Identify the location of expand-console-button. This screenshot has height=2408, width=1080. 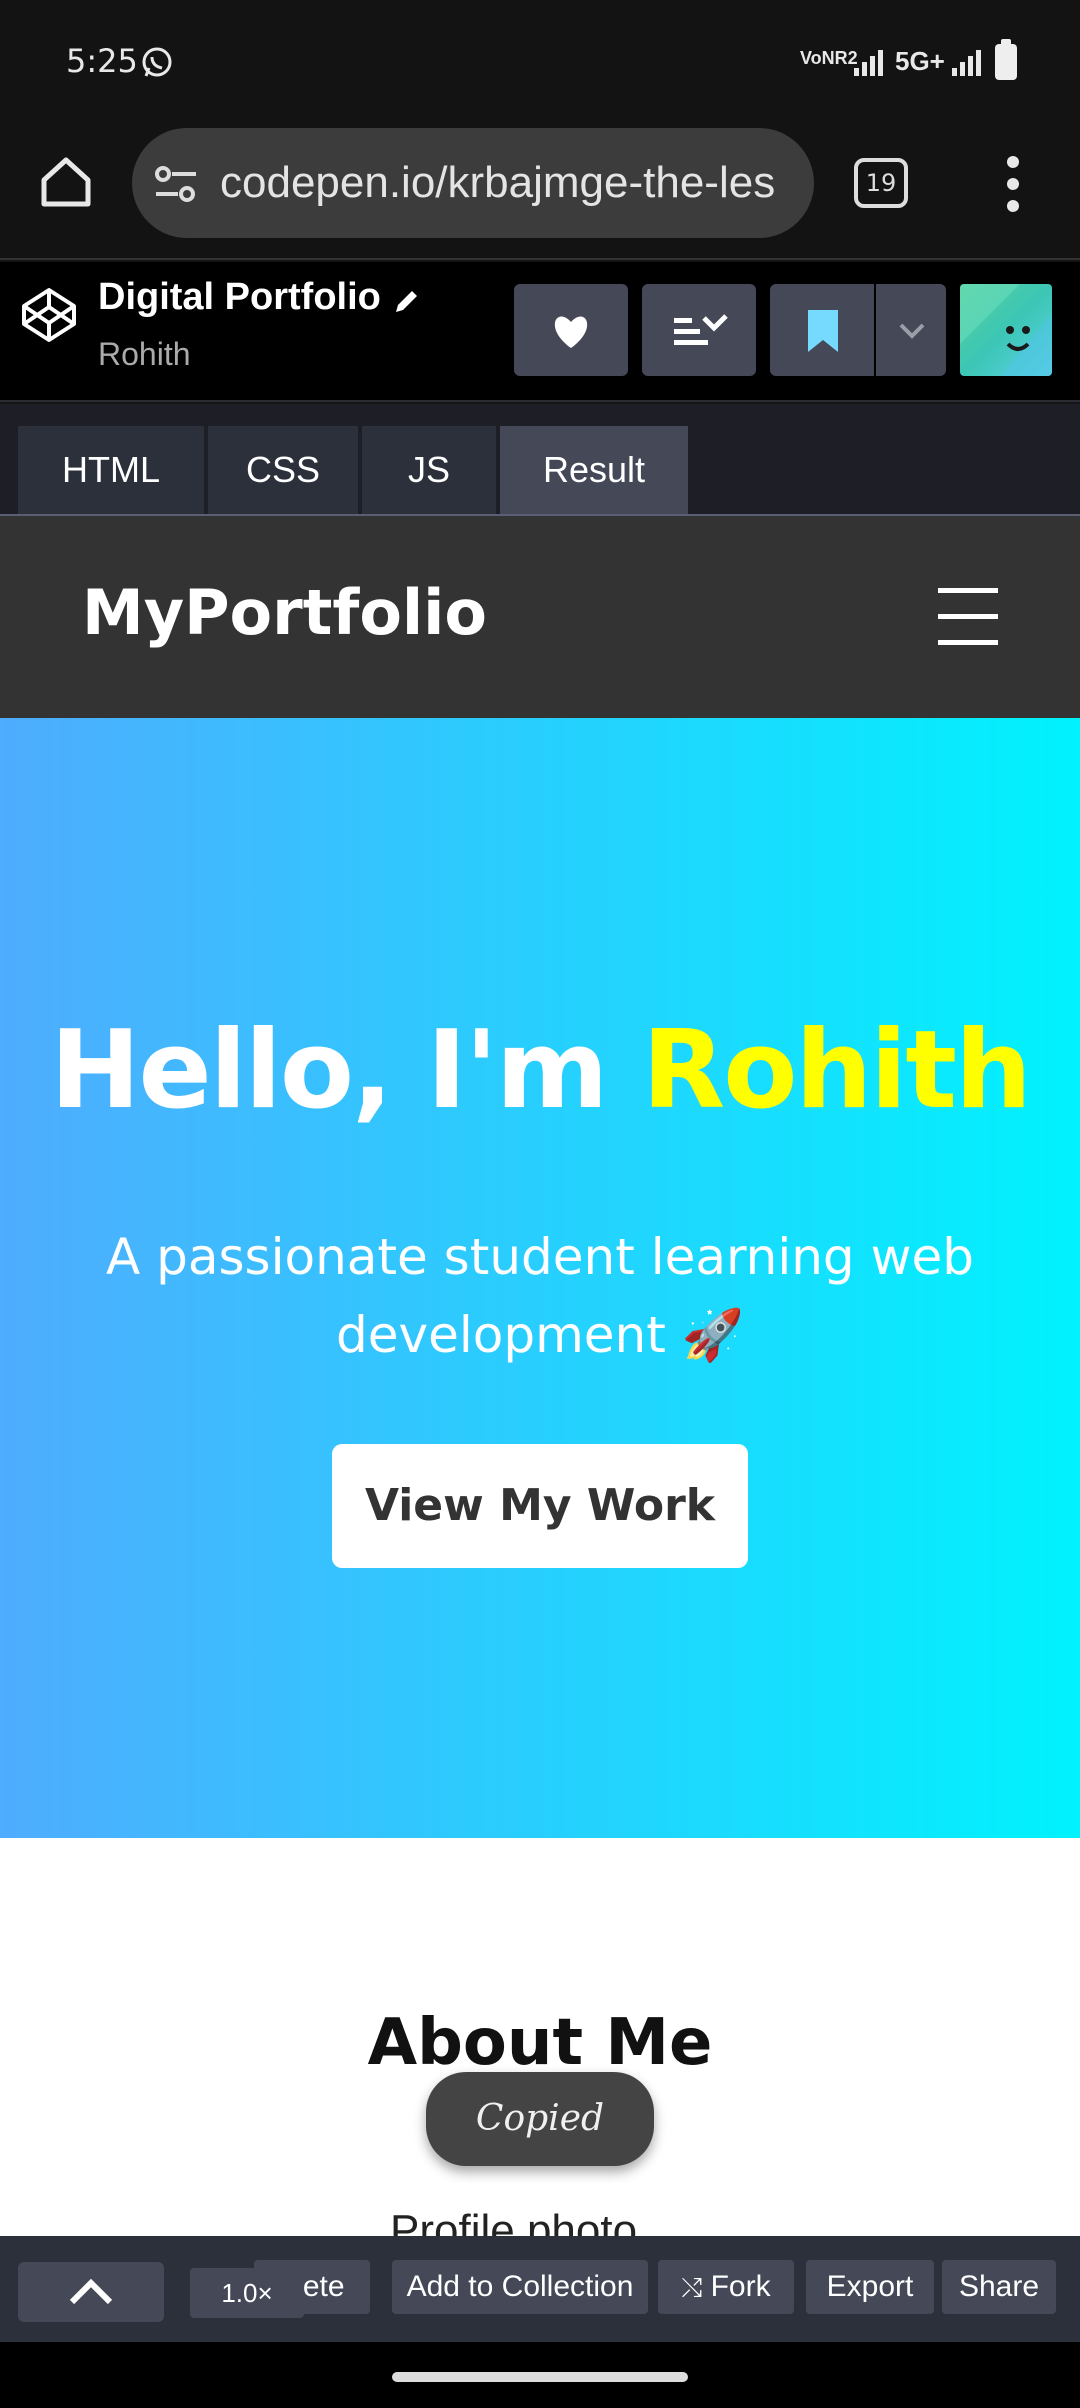
(91, 2292).